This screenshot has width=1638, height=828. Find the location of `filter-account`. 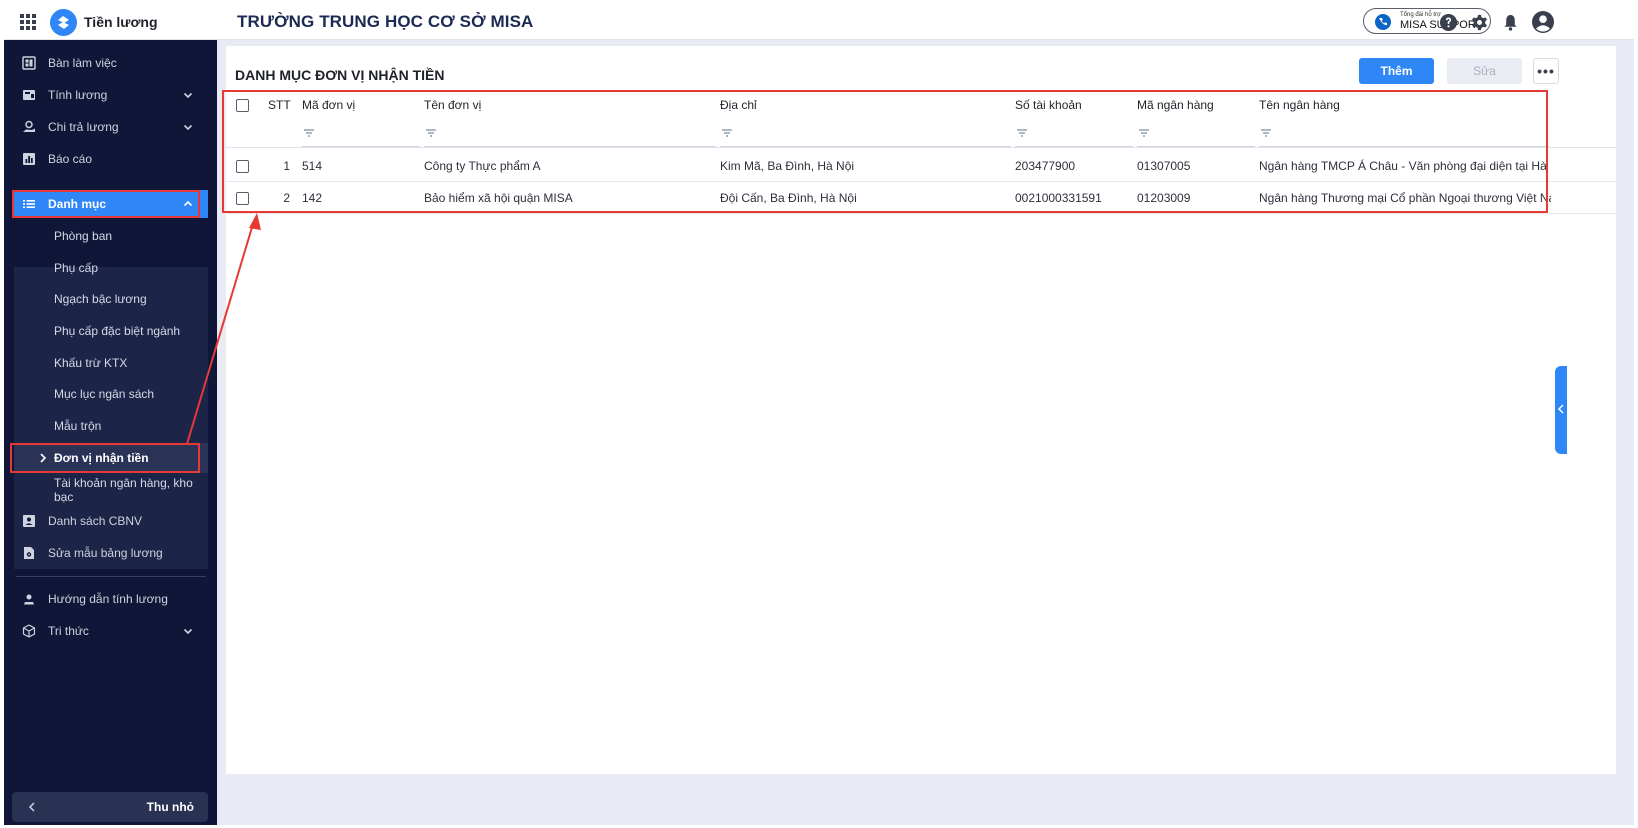

filter-account is located at coordinates (1074, 133).